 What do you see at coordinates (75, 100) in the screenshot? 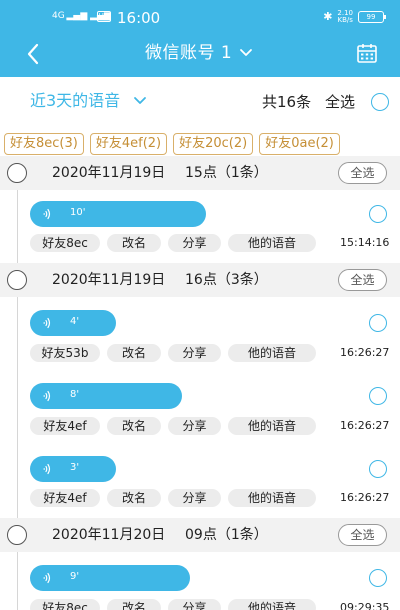
I see `range-label: 近3天的语音` at bounding box center [75, 100].